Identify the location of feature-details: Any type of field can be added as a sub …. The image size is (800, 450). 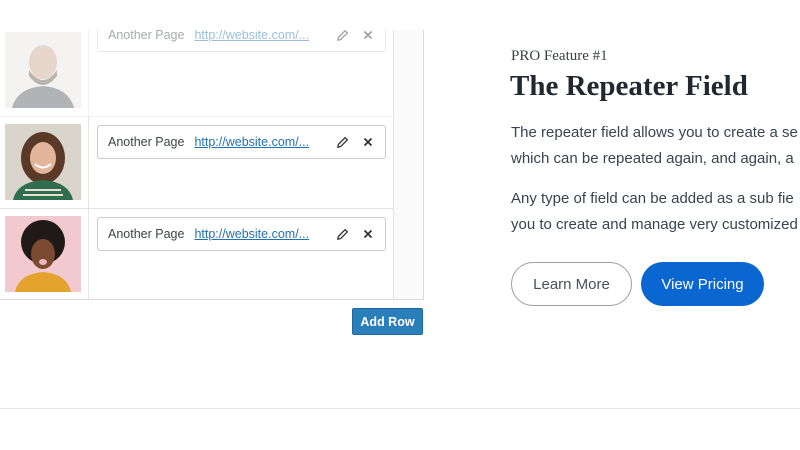
(655, 212).